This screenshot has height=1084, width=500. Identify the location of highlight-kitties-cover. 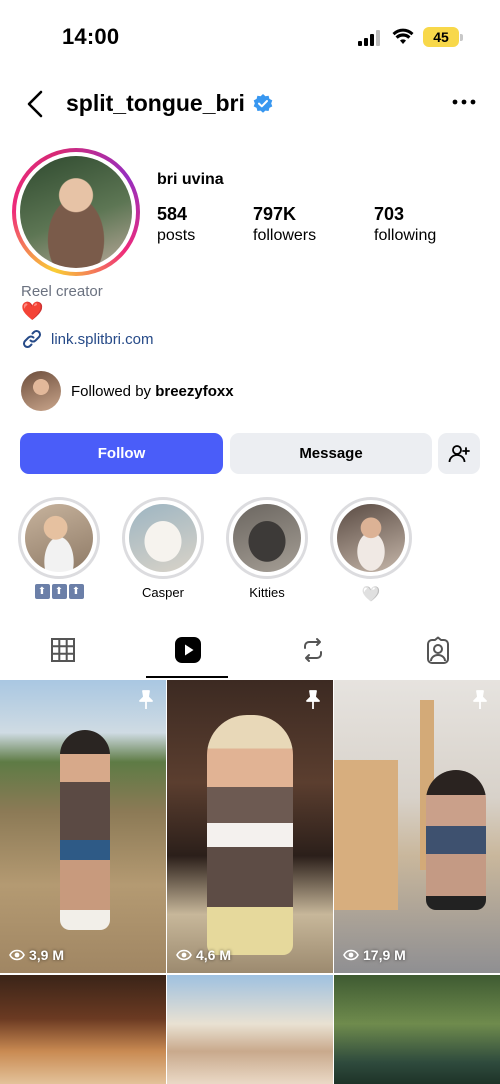
(267, 538).